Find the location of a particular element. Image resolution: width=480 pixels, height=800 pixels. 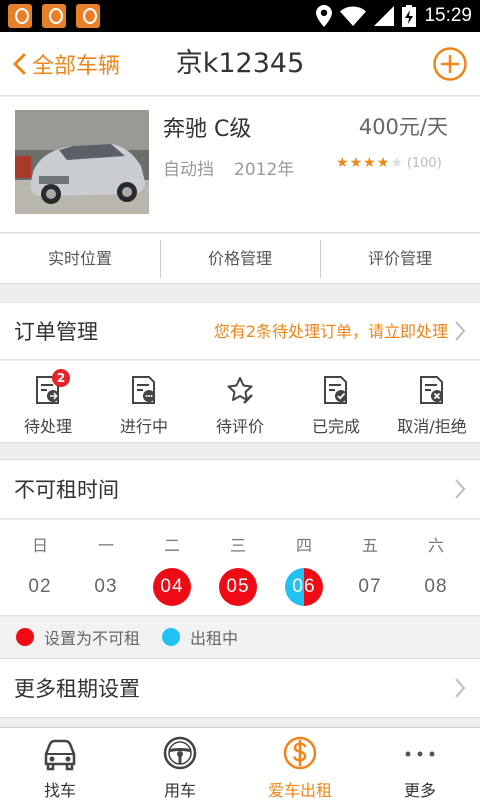

nav-find-car: 找车 is located at coordinates (60, 764).